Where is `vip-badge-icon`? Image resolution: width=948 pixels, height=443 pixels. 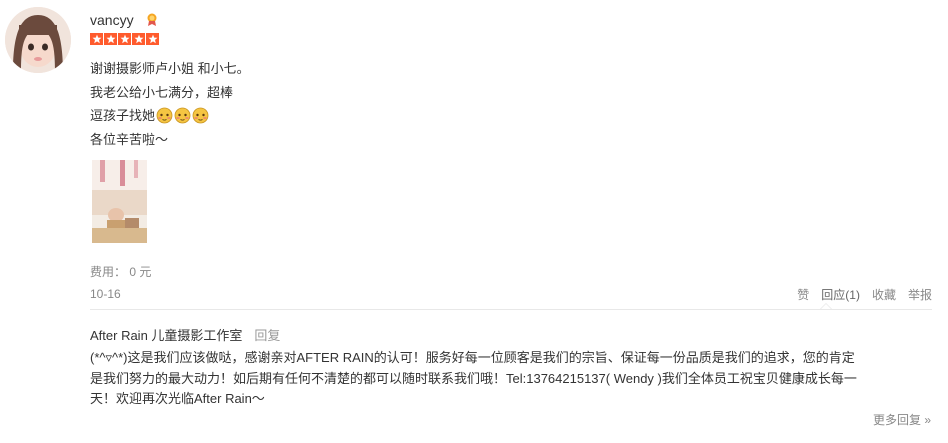
vip-badge-icon is located at coordinates (152, 20).